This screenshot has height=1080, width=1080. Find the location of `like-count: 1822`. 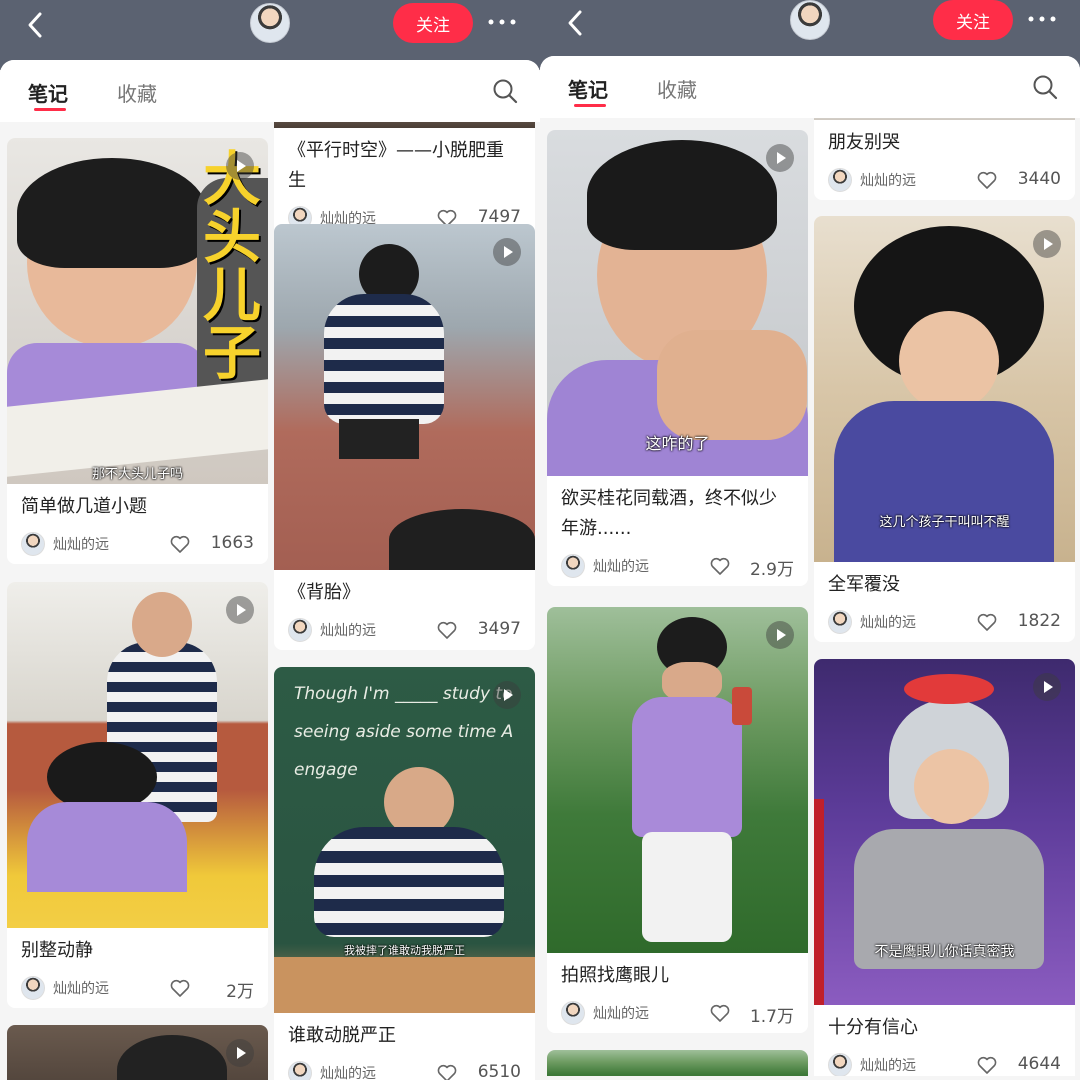

like-count: 1822 is located at coordinates (1039, 621).